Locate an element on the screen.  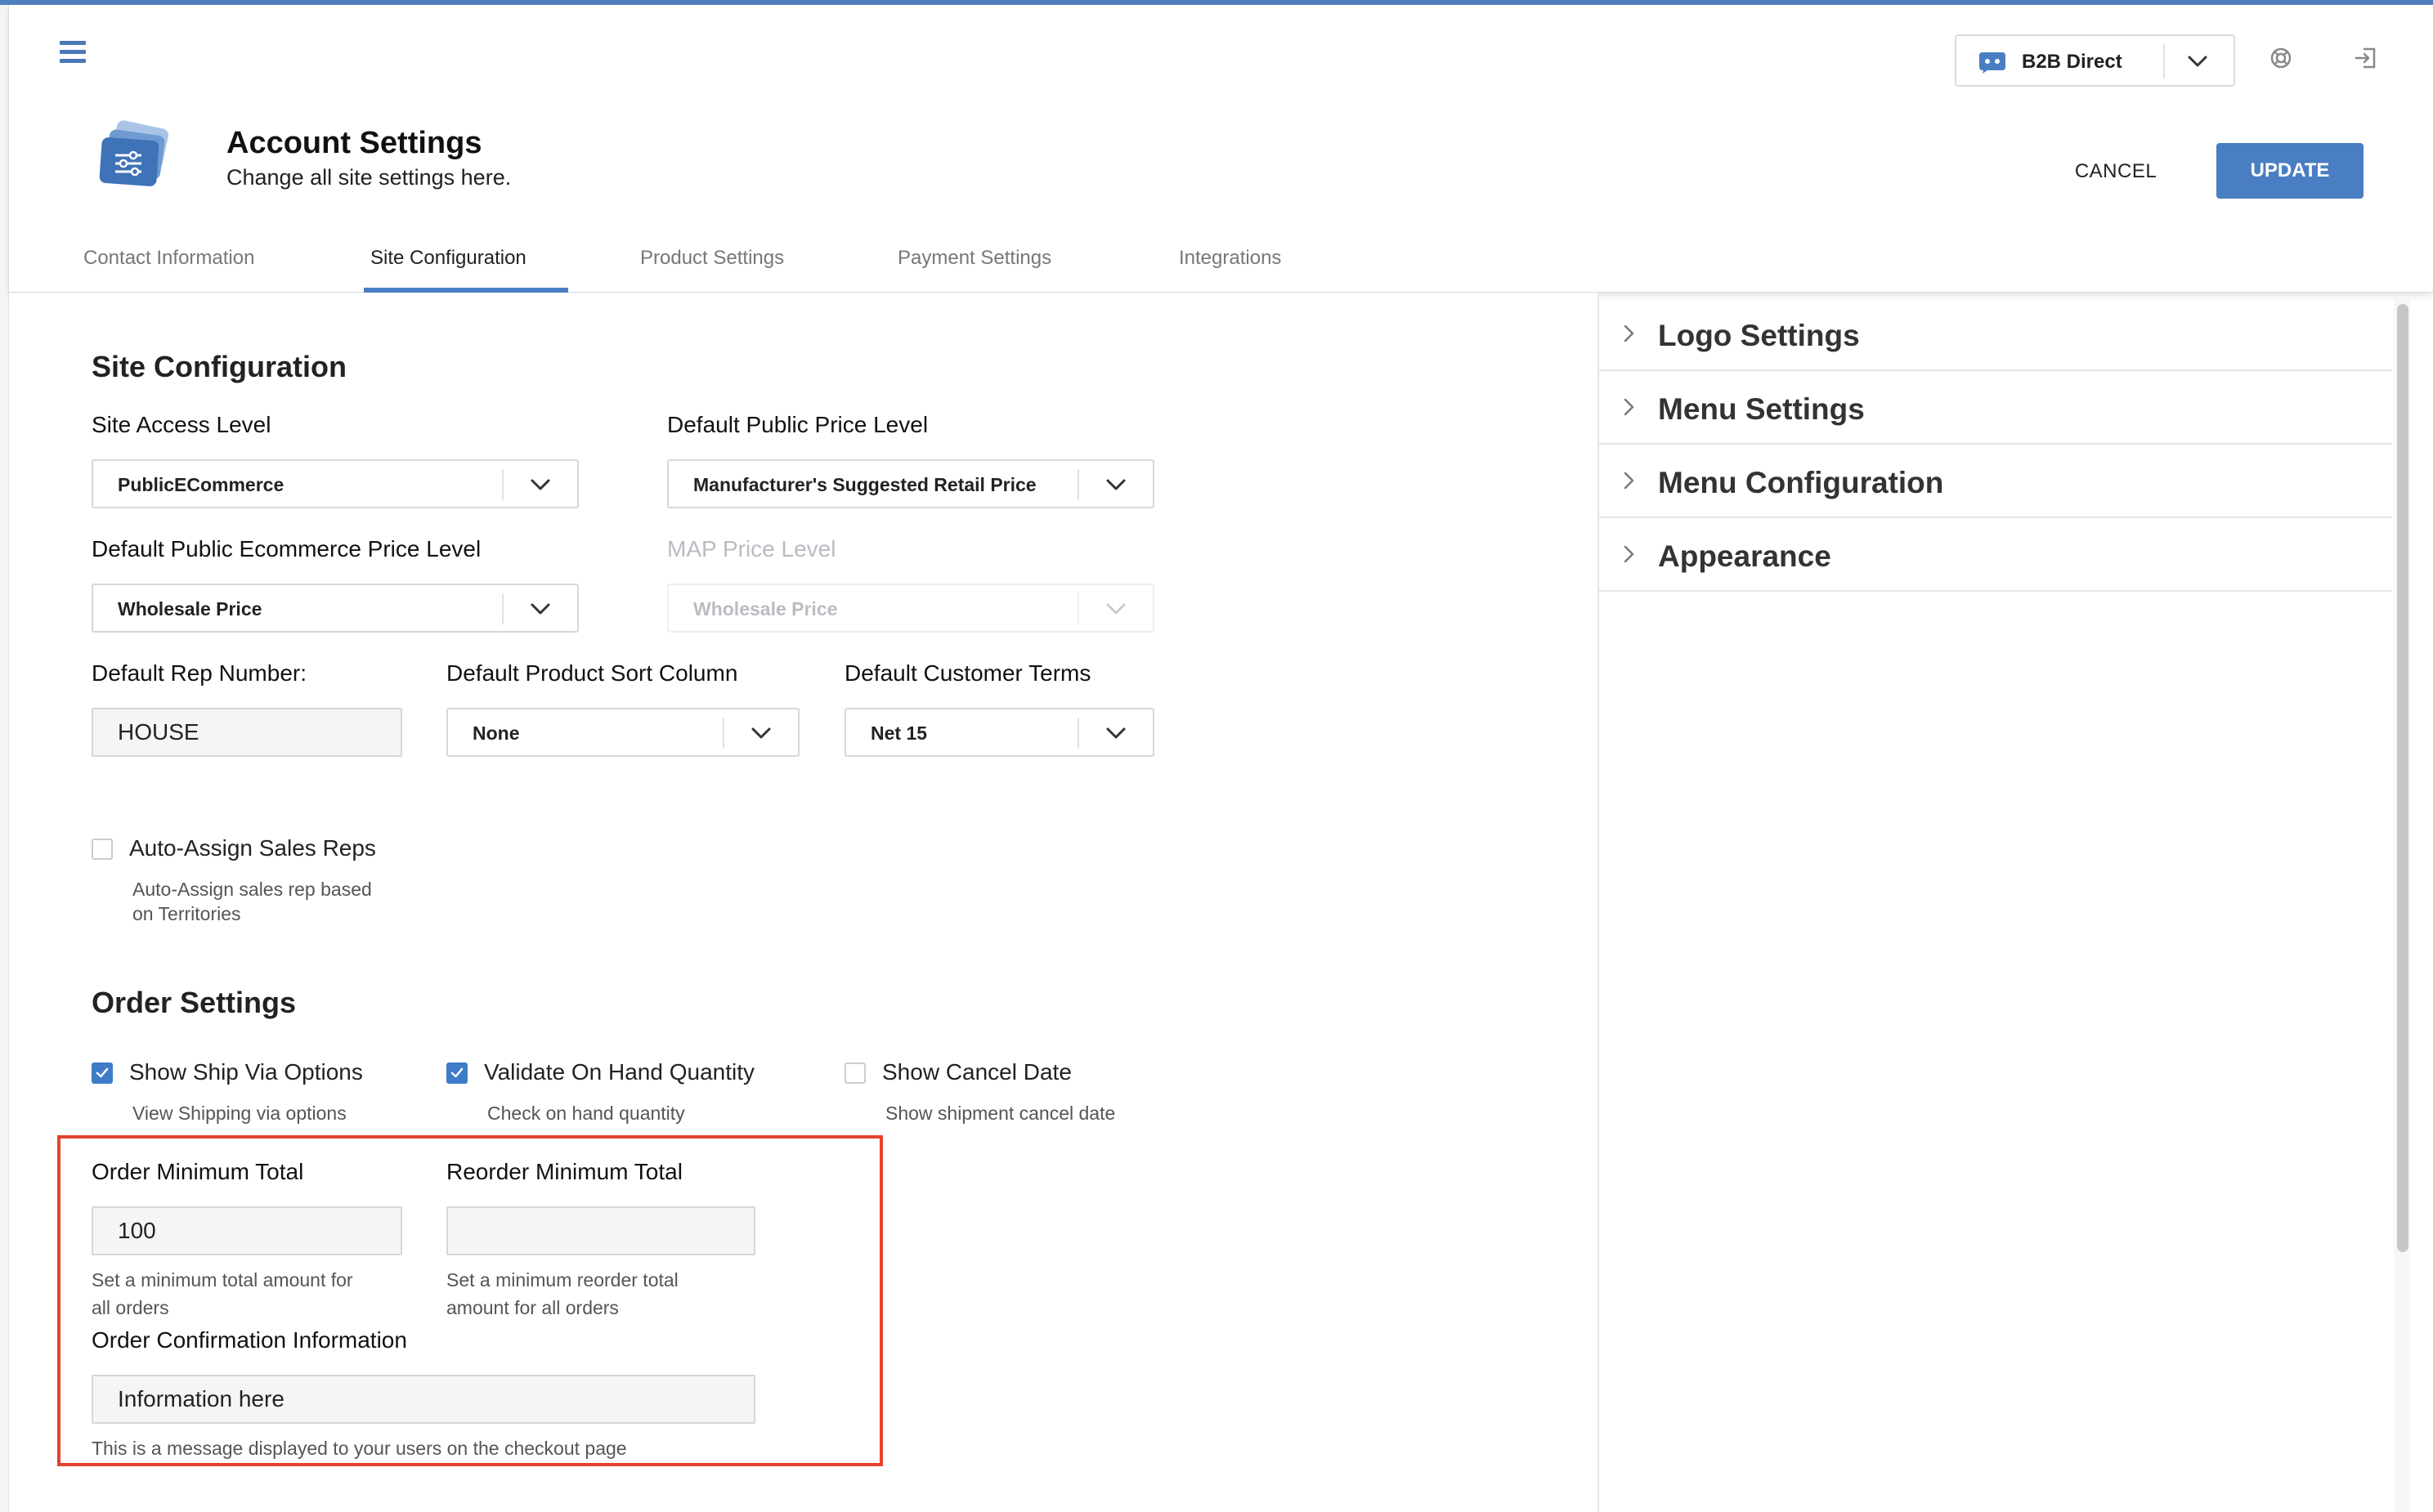
show-ship-via-label: Show Ship Via Options is located at coordinates (246, 1072).